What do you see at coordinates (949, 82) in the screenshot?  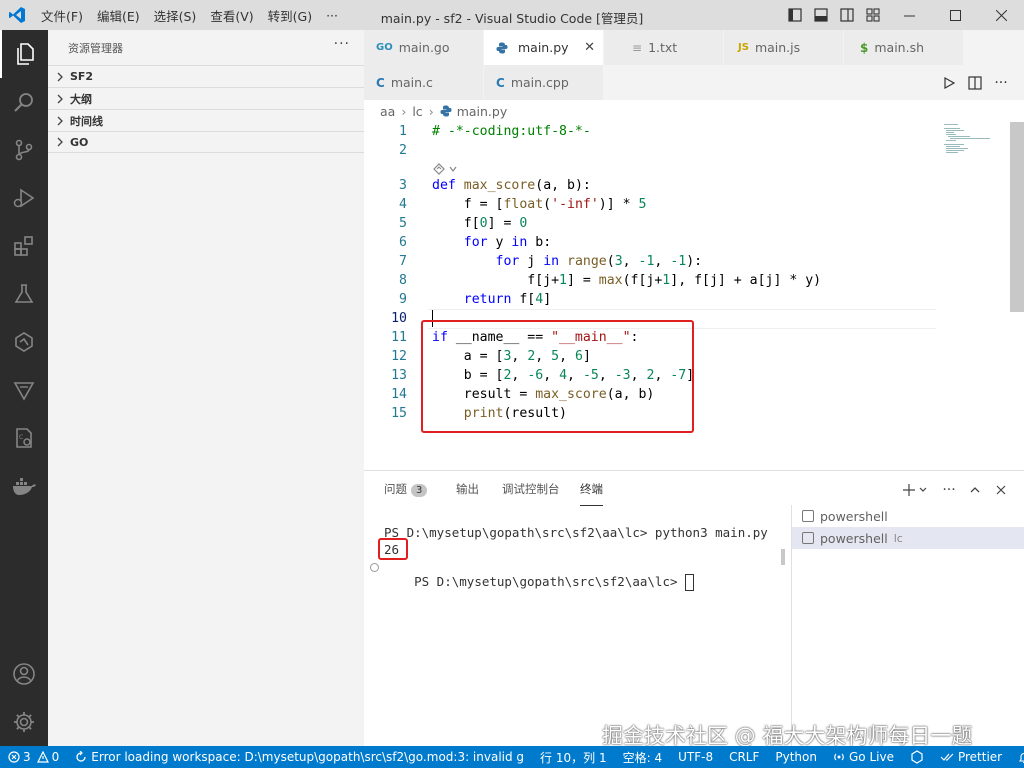 I see `run-file-icon` at bounding box center [949, 82].